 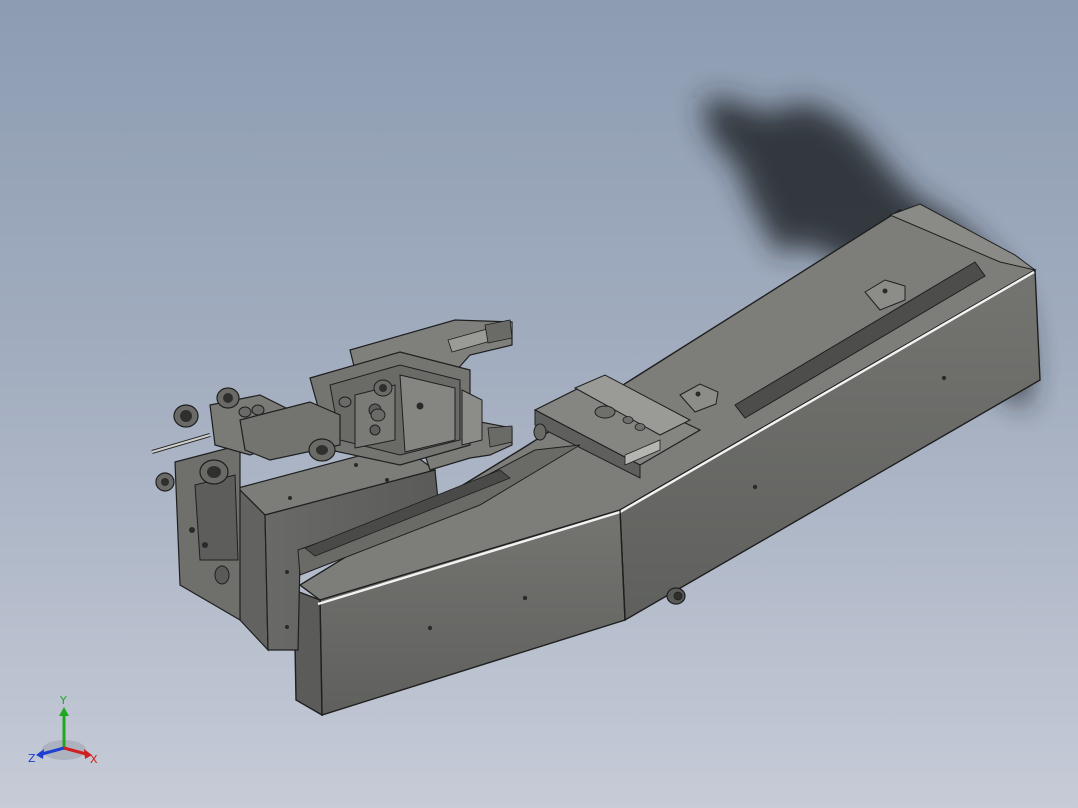 What do you see at coordinates (32, 758) in the screenshot?
I see `z-axis-label: Z` at bounding box center [32, 758].